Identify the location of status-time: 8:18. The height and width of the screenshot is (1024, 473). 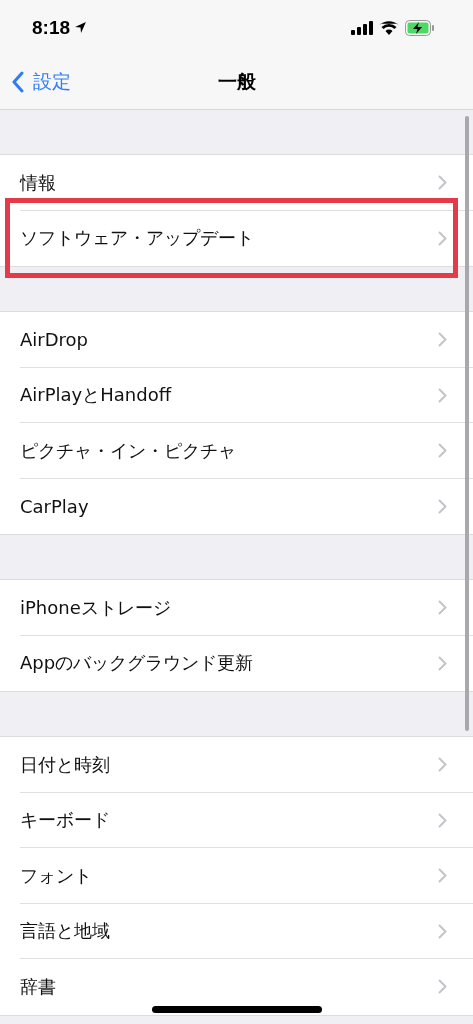
(51, 27).